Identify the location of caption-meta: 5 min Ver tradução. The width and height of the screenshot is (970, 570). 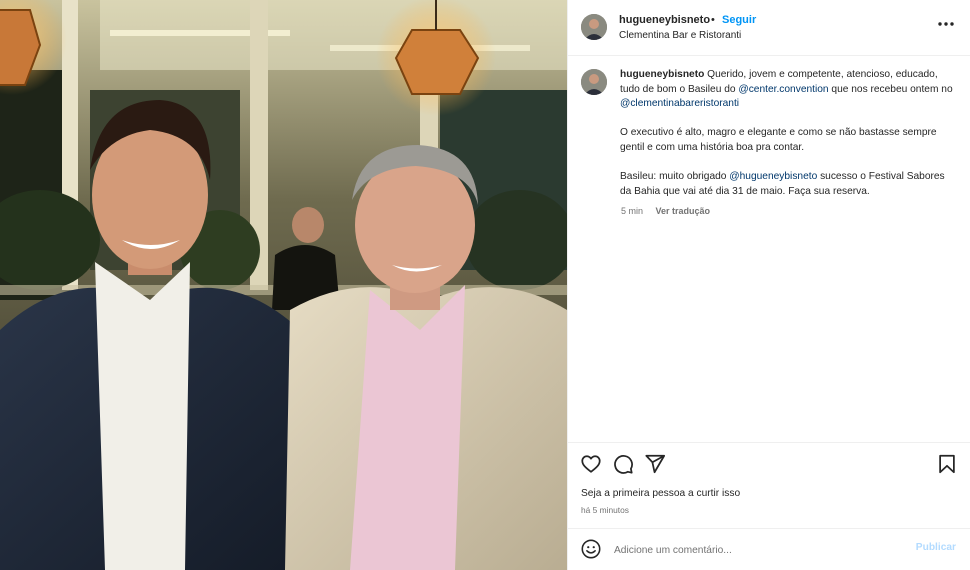
(670, 211).